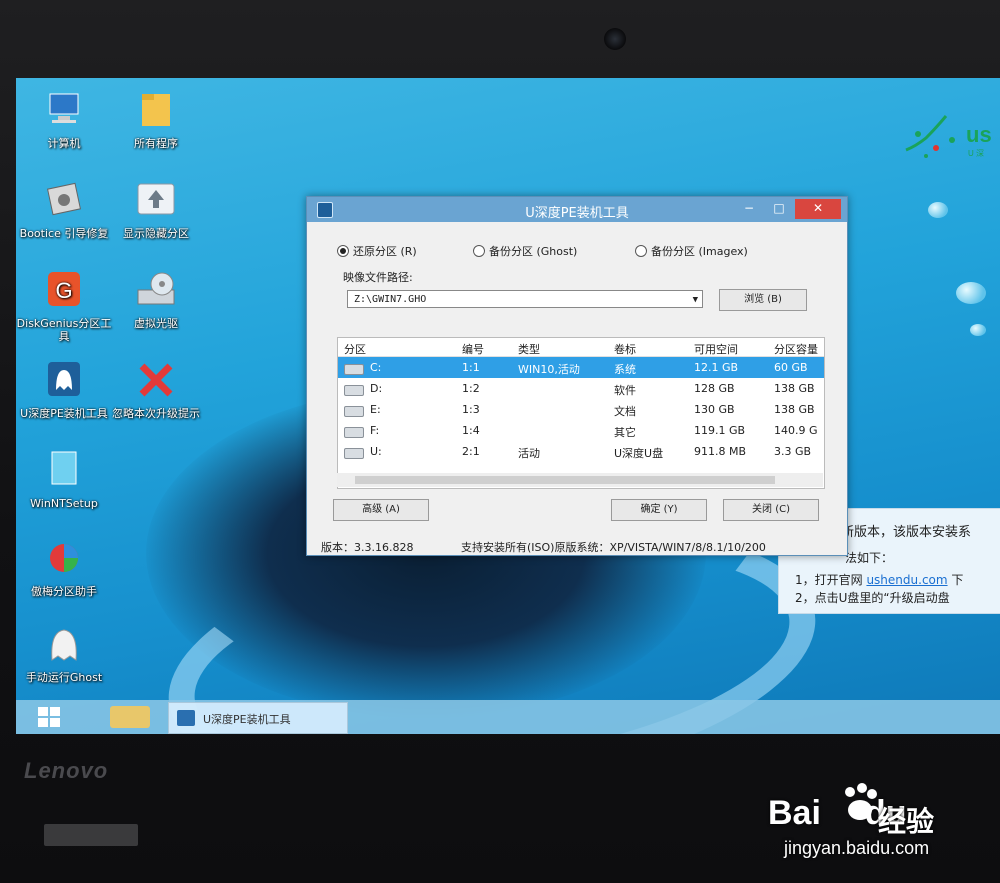  Describe the element at coordinates (156, 233) in the screenshot. I see `desktop-icon-label: 显示隐藏分区` at that location.